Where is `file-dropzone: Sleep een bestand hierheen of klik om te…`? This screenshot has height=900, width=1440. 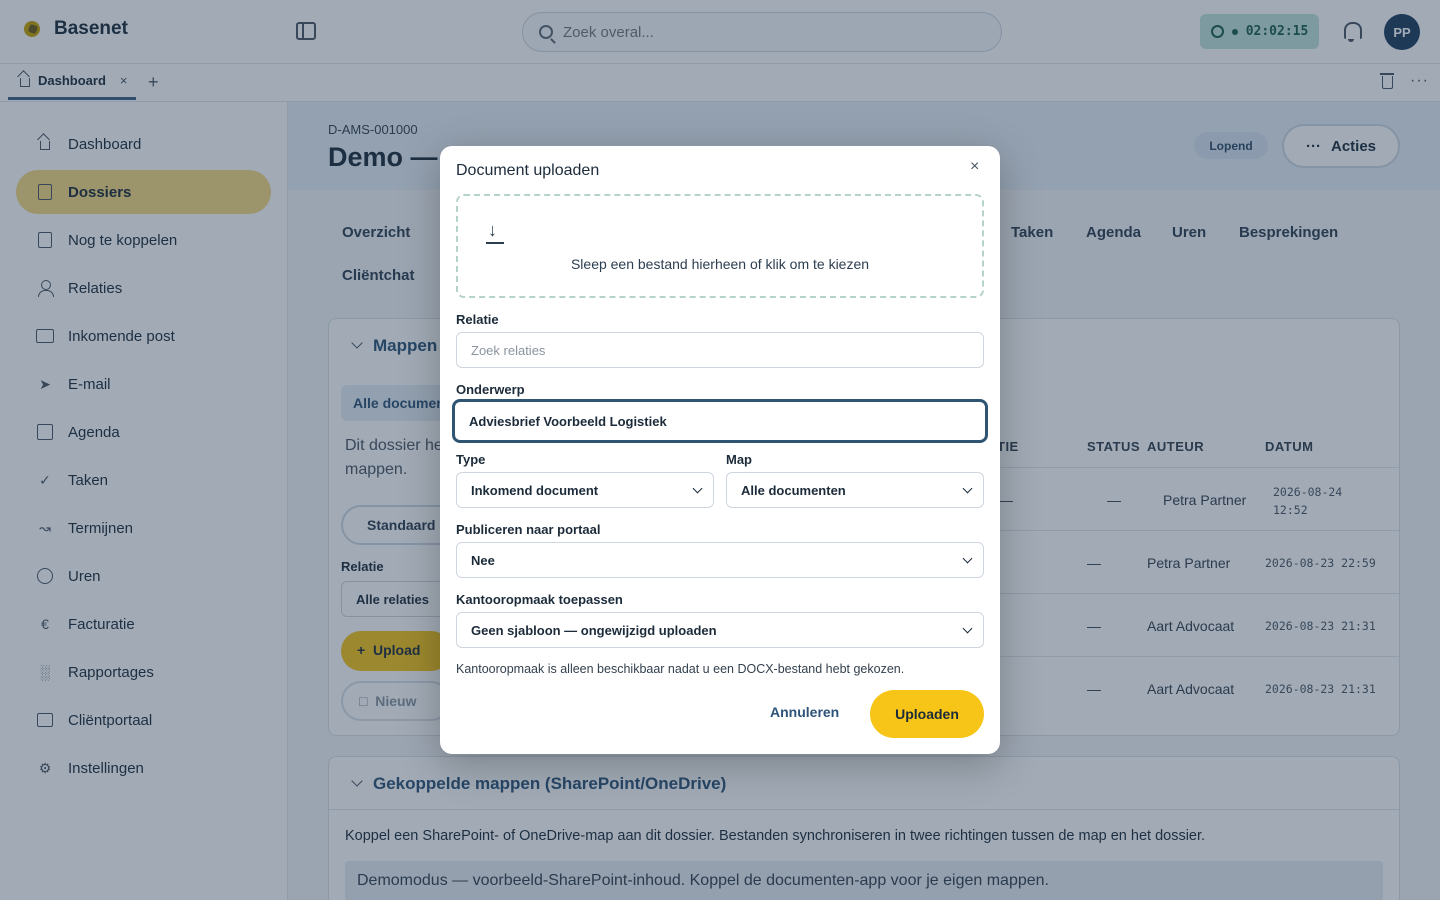 file-dropzone: Sleep een bestand hierheen of klik om te… is located at coordinates (720, 246).